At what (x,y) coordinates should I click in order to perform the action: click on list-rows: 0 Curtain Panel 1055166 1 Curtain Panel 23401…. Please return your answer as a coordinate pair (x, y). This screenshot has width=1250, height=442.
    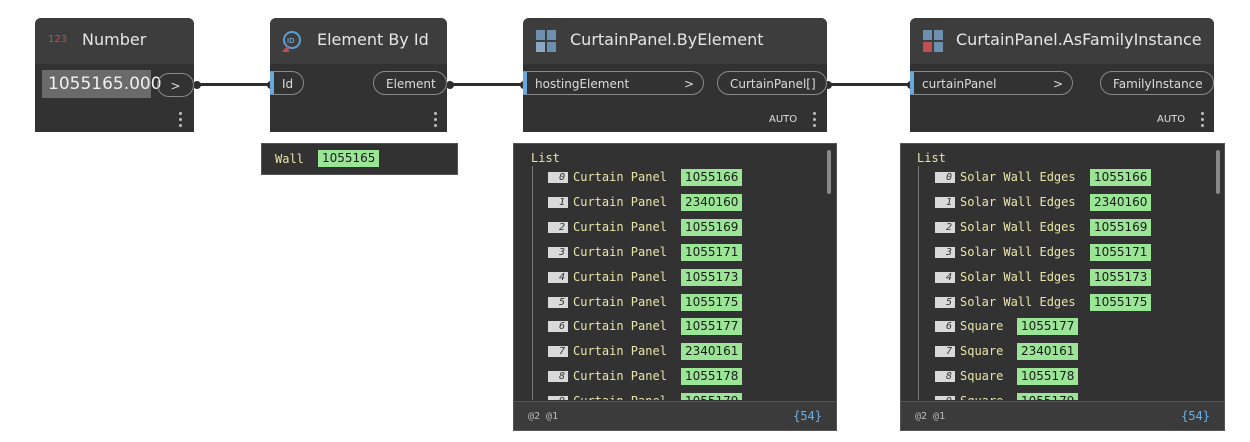
    Looking at the image, I should click on (675, 274).